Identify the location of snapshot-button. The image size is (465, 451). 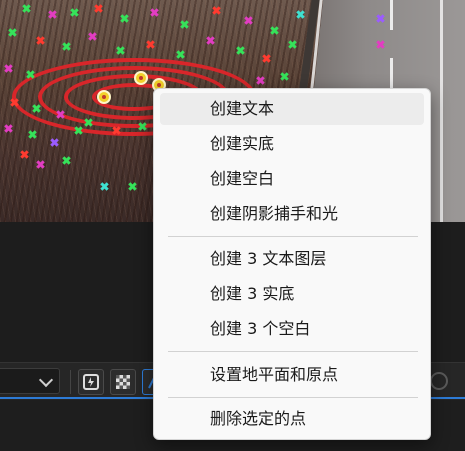
(91, 382).